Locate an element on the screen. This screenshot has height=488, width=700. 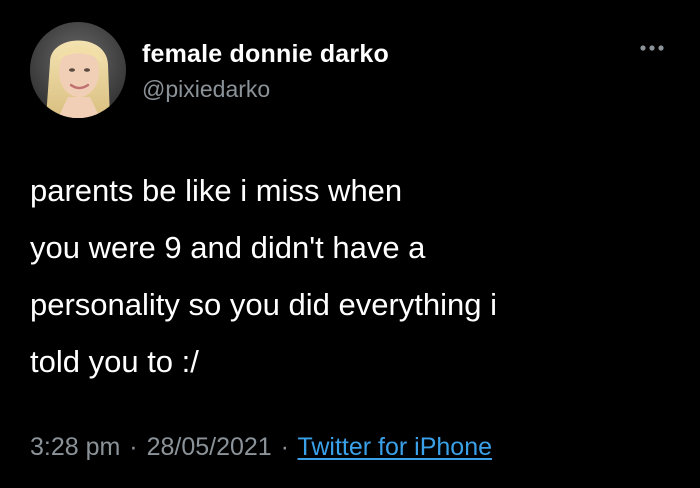
author-display-name: female donnie darko is located at coordinates (265, 54).